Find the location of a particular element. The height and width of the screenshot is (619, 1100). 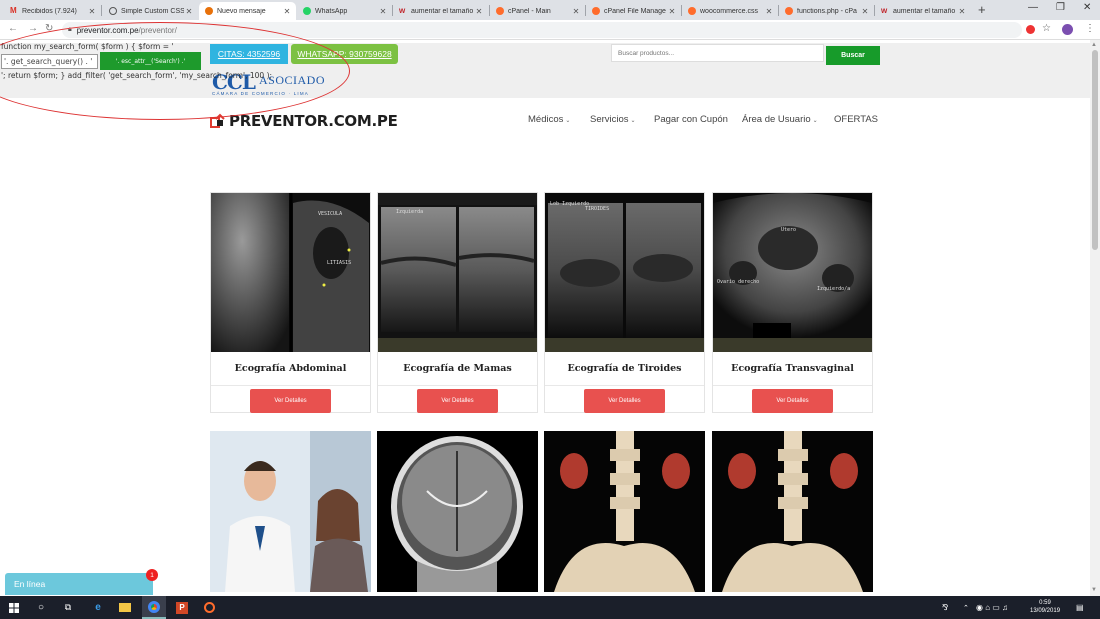

brain-ct-image is located at coordinates (457, 511).